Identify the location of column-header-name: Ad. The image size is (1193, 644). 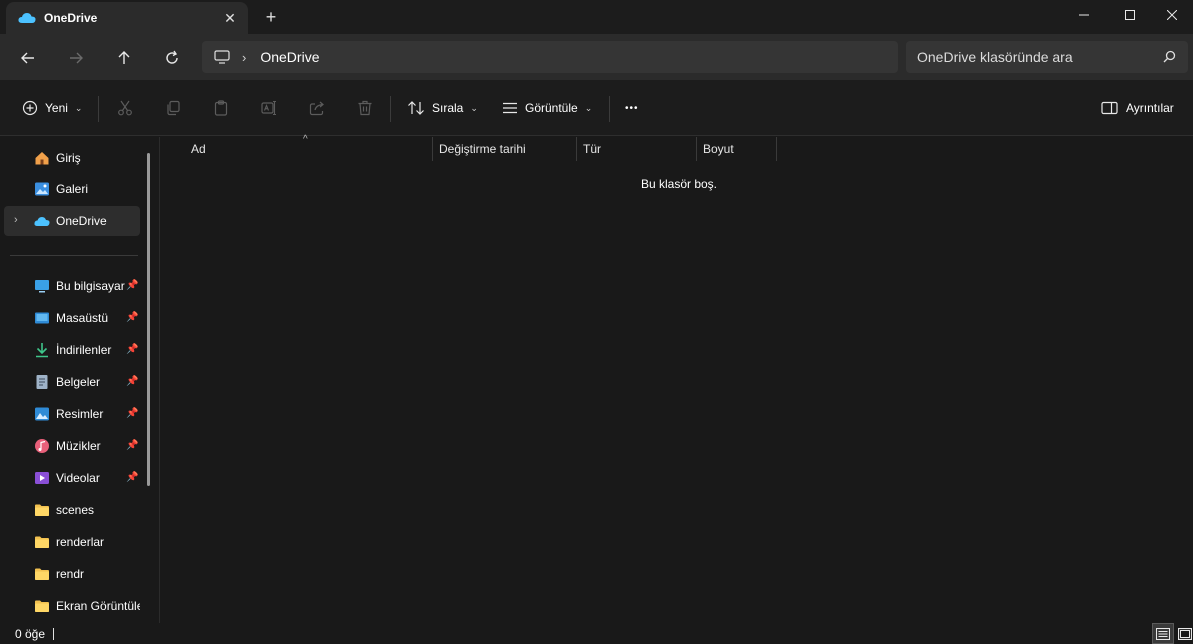
(308, 149).